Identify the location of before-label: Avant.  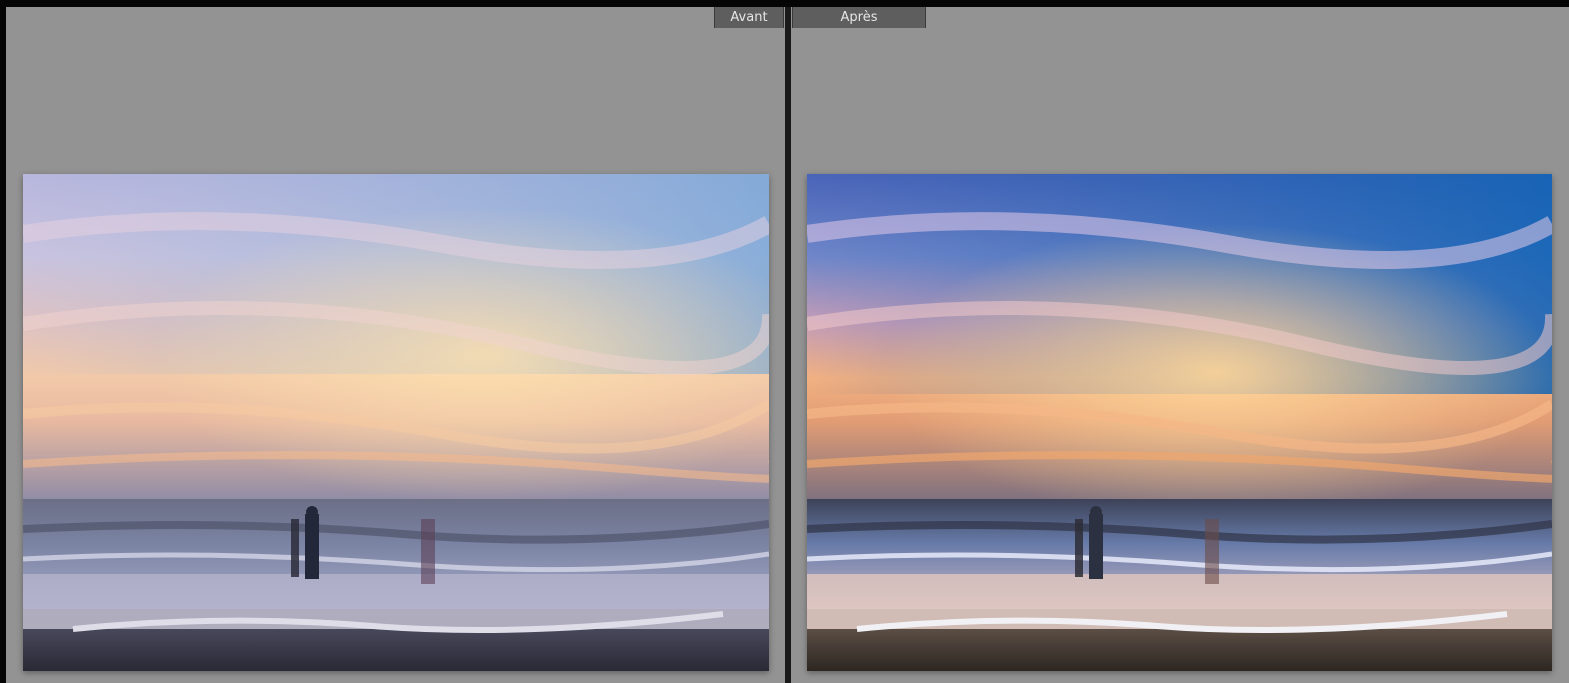
(749, 17).